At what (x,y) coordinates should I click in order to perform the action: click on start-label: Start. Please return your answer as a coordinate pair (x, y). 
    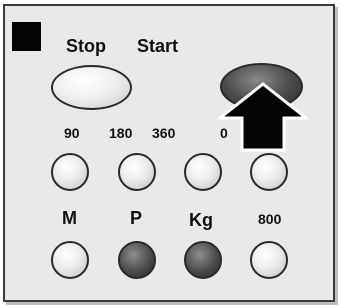
    Looking at the image, I should click on (158, 46).